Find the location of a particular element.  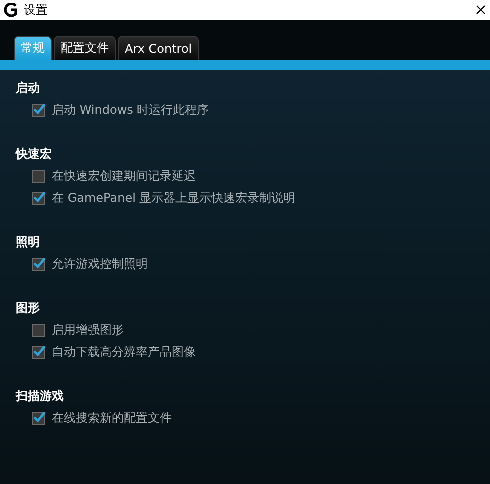

option-label: 启动 Windows 时运行此程序 is located at coordinates (131, 110).